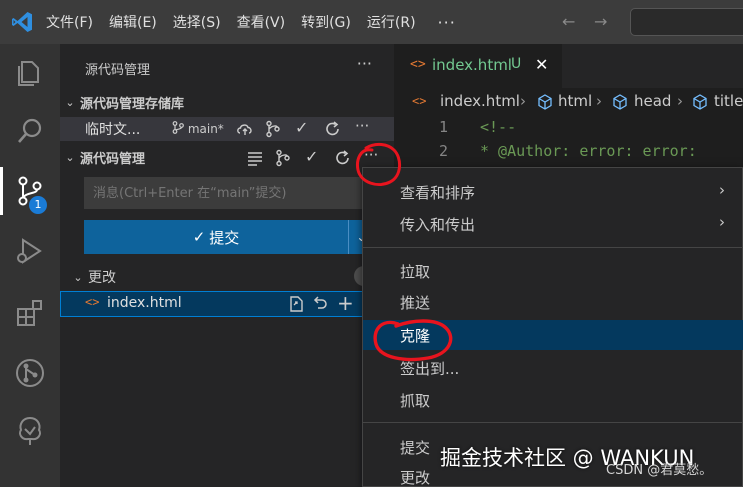  I want to click on explorer-icon, so click(30, 73).